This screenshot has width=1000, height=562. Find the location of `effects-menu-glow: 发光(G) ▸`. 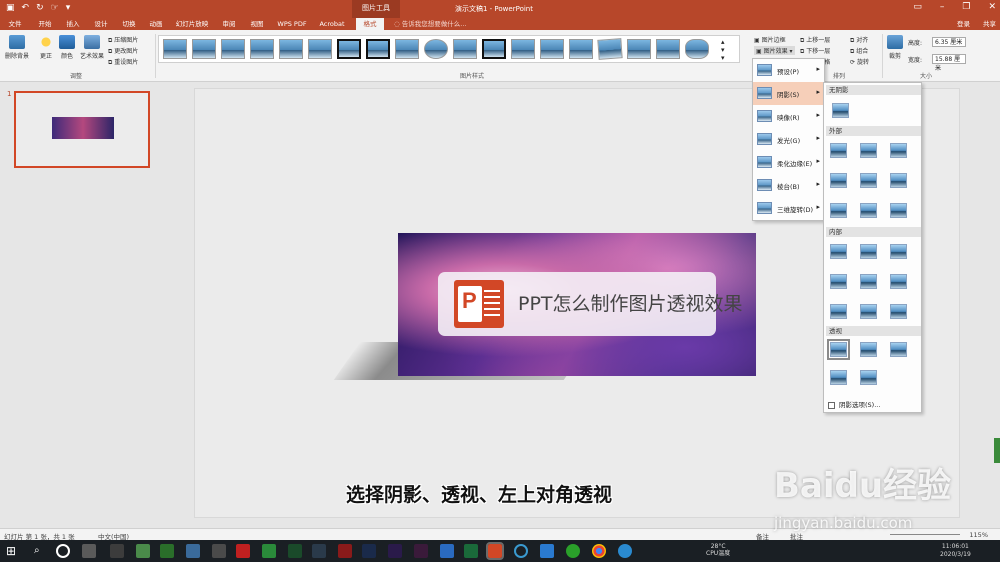

effects-menu-glow: 发光(G) ▸ is located at coordinates (788, 139).